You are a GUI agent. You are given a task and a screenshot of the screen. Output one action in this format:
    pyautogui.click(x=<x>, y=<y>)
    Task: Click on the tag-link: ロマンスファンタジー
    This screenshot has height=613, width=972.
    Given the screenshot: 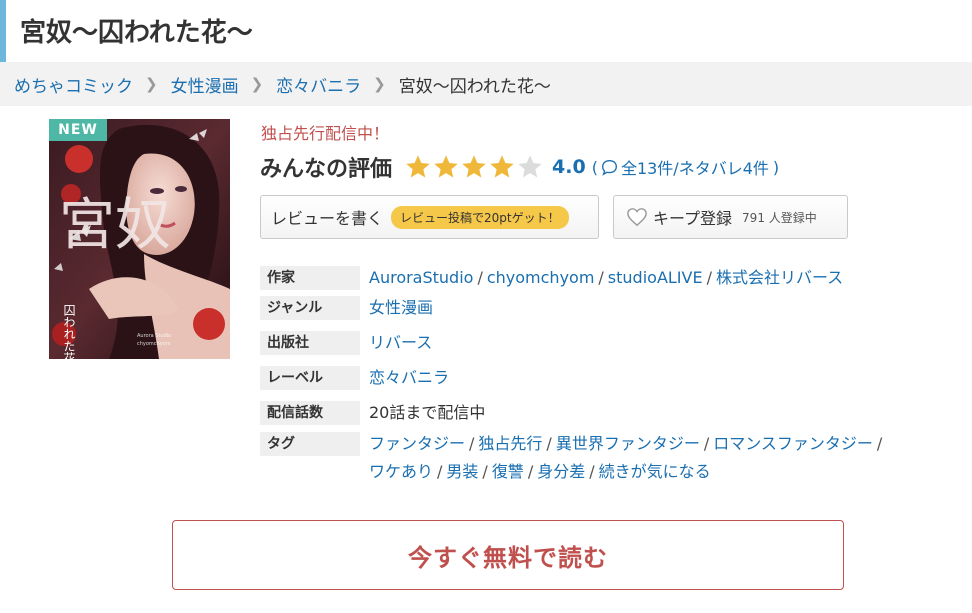 What is the action you would take?
    pyautogui.click(x=793, y=443)
    